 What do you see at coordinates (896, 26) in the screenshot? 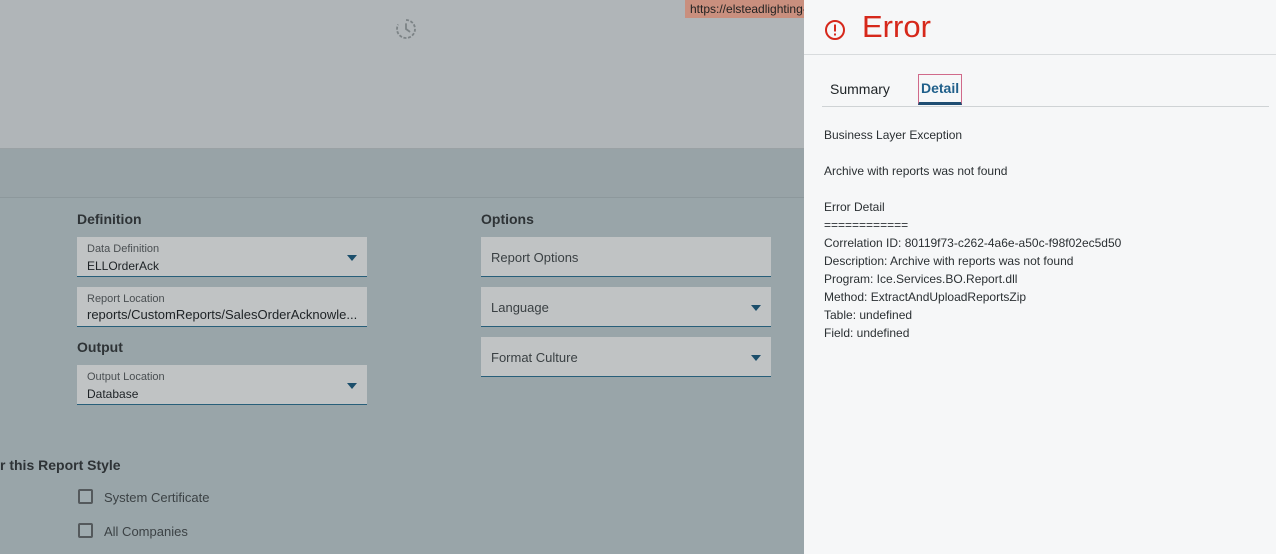
I see `error-title: Error` at bounding box center [896, 26].